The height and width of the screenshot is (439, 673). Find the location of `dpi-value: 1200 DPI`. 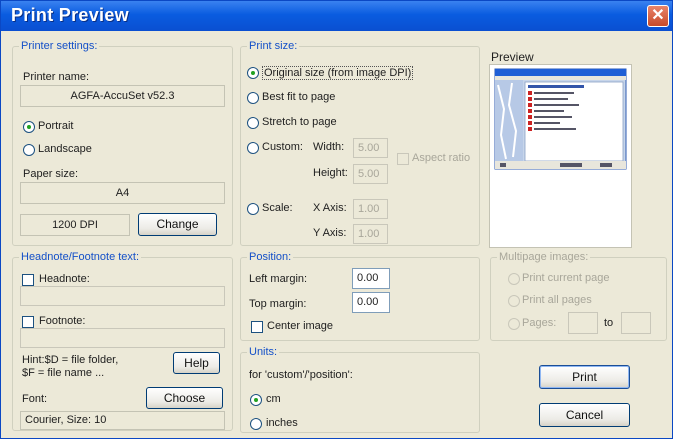

dpi-value: 1200 DPI is located at coordinates (75, 225).